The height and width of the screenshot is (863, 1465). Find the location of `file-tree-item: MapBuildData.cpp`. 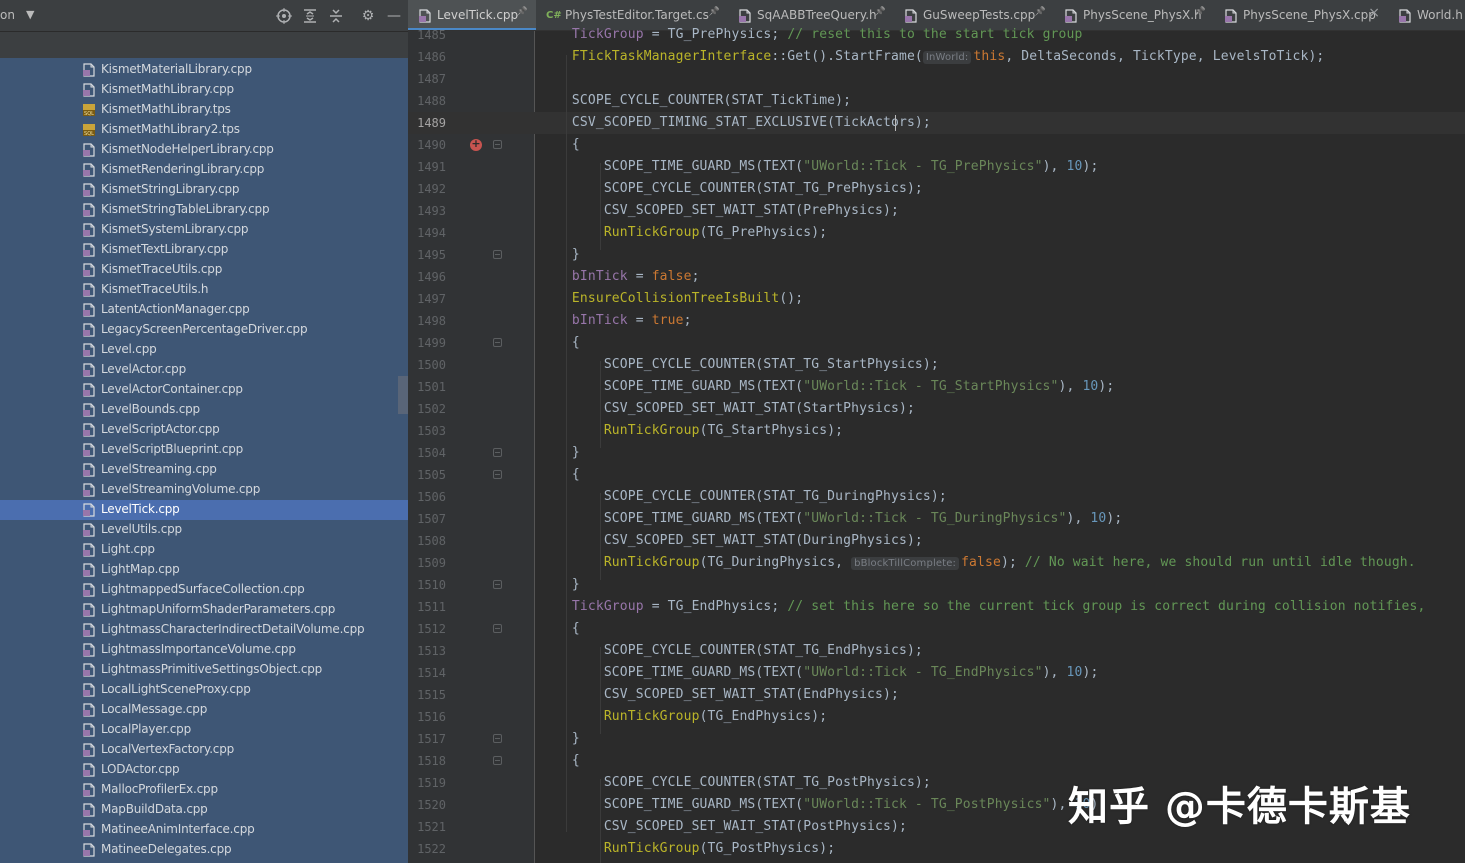

file-tree-item: MapBuildData.cpp is located at coordinates (204, 810).